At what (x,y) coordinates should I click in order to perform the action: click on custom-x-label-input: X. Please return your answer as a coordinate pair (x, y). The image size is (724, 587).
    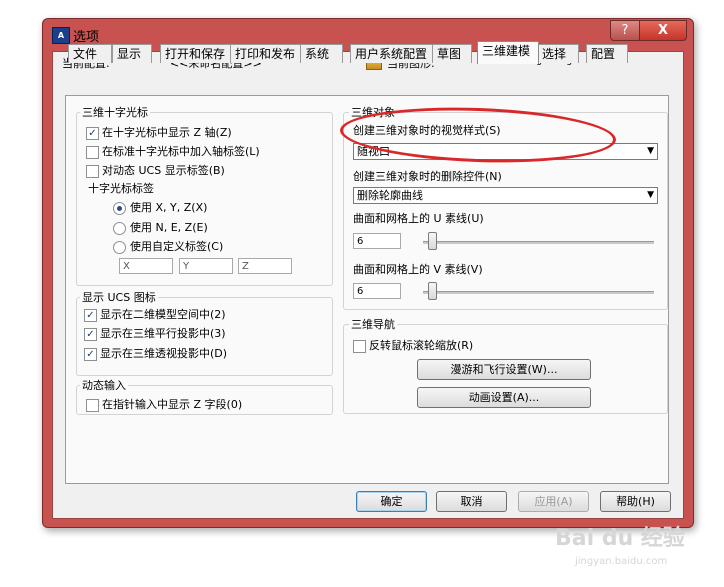
    Looking at the image, I should click on (146, 266).